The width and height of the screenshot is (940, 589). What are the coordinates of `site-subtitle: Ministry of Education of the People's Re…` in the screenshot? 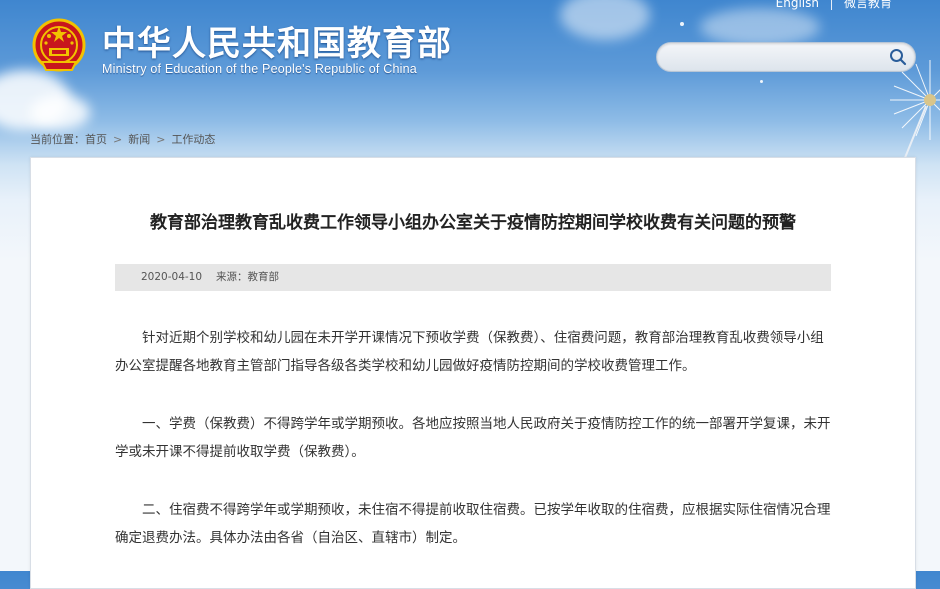 It's located at (259, 69).